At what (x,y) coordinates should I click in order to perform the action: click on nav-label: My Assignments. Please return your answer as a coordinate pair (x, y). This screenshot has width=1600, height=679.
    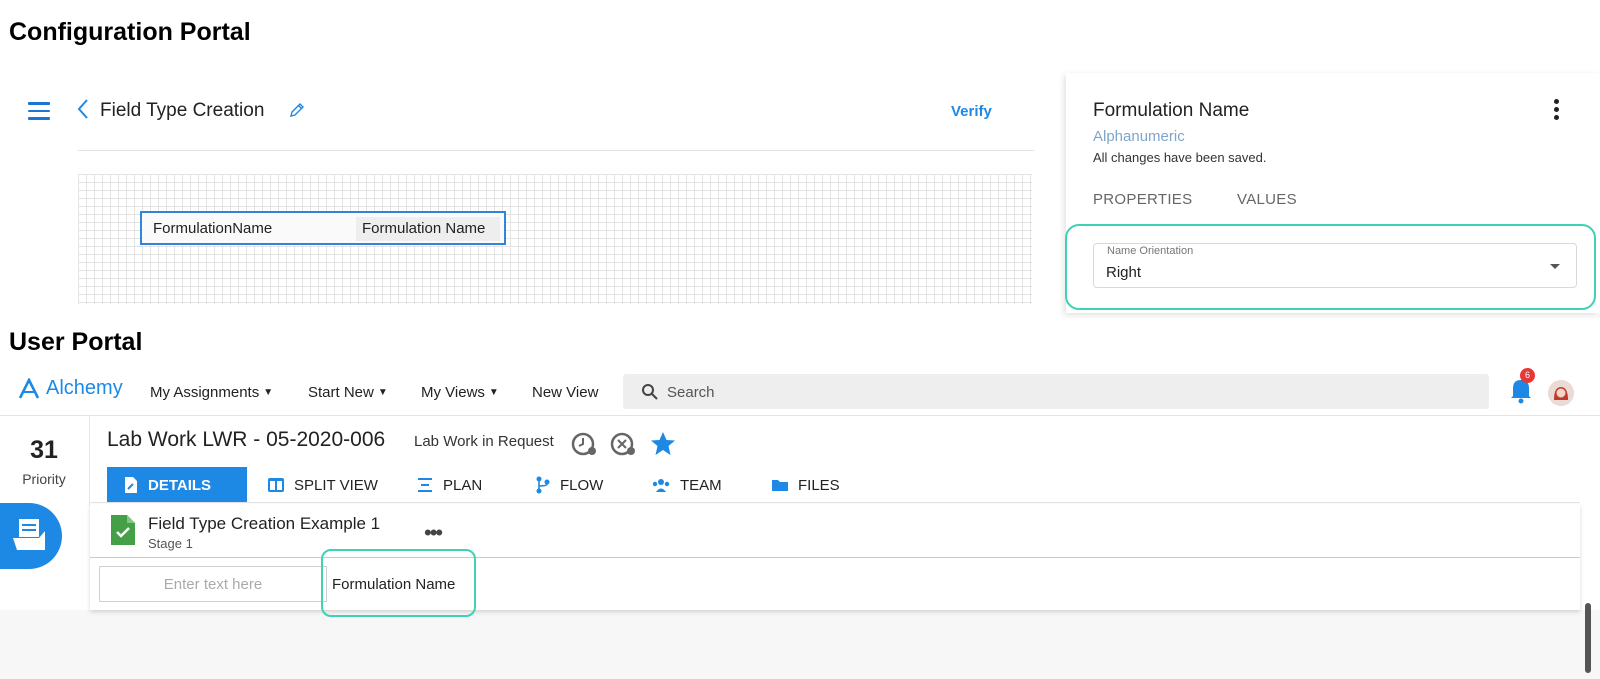
    Looking at the image, I should click on (205, 392).